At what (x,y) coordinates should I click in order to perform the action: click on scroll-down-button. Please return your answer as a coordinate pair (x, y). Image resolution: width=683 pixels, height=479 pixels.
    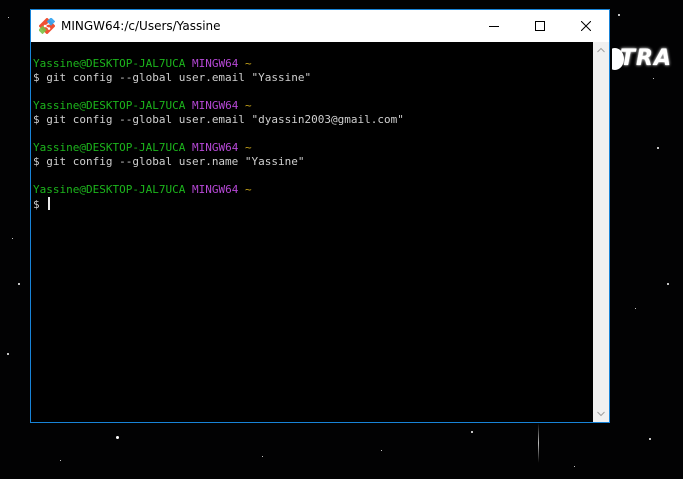
    Looking at the image, I should click on (601, 414).